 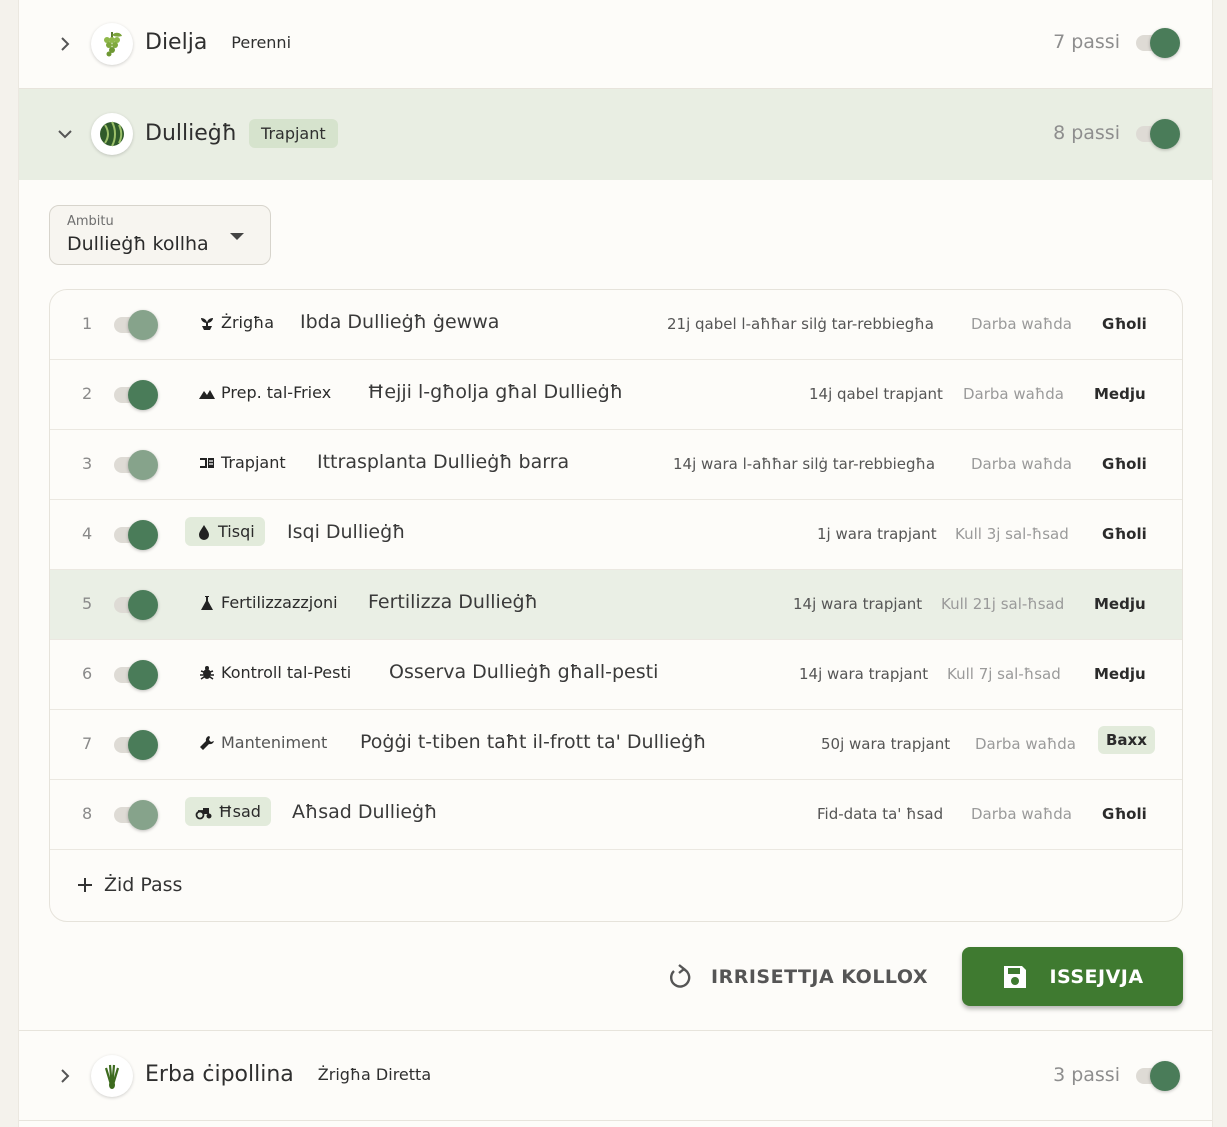 I want to click on transplant-icon, so click(x=207, y=462).